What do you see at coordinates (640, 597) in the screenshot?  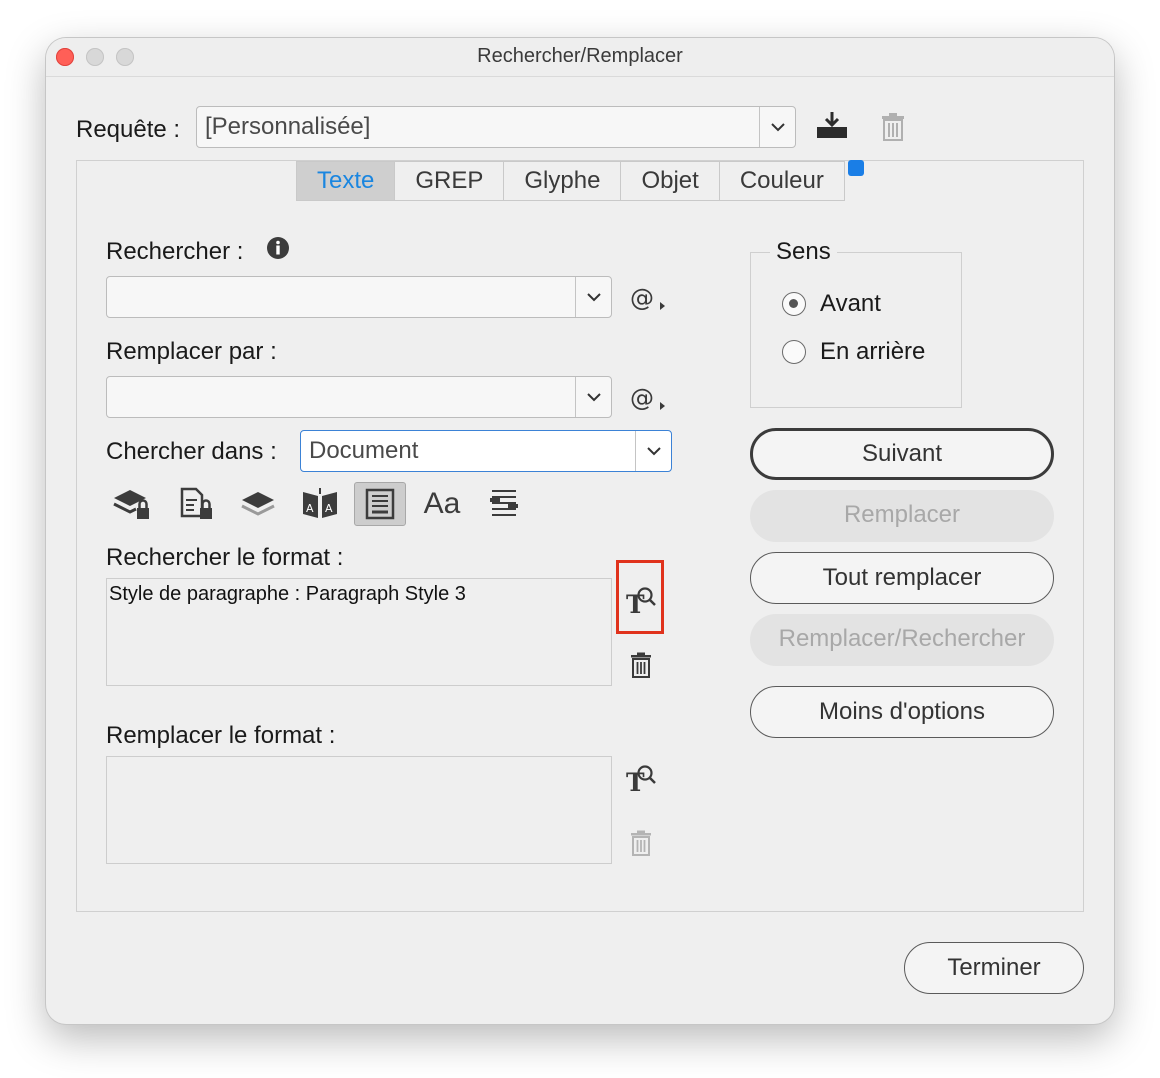 I see `highlight-box` at bounding box center [640, 597].